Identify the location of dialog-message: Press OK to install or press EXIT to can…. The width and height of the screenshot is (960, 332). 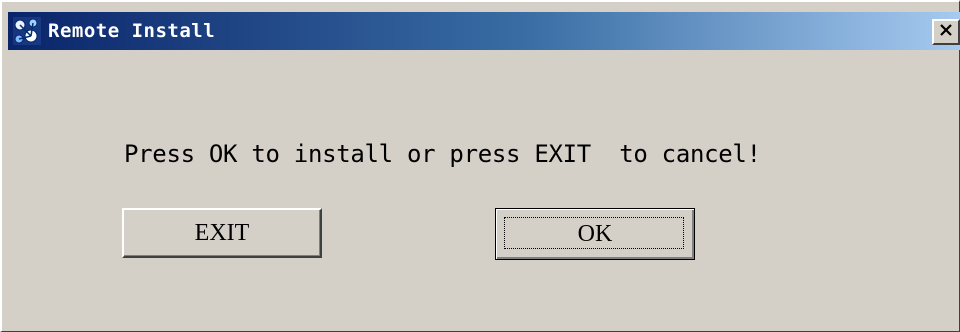
(442, 154).